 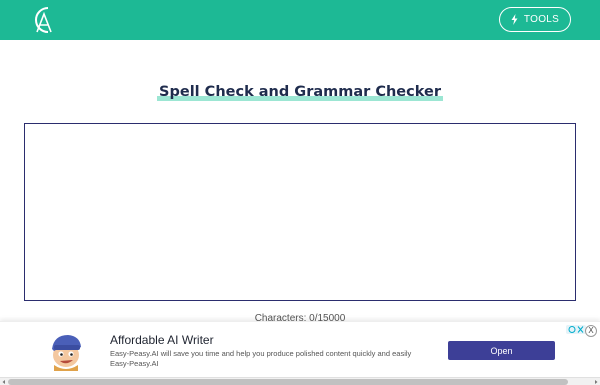 What do you see at coordinates (501, 350) in the screenshot?
I see `ad-open-button: Open` at bounding box center [501, 350].